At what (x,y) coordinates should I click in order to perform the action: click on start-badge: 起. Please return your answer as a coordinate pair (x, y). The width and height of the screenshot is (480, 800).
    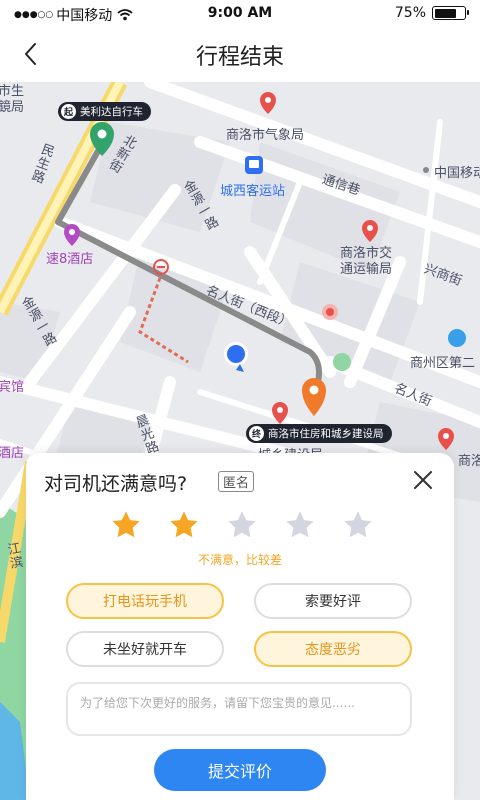
    Looking at the image, I should click on (68, 111).